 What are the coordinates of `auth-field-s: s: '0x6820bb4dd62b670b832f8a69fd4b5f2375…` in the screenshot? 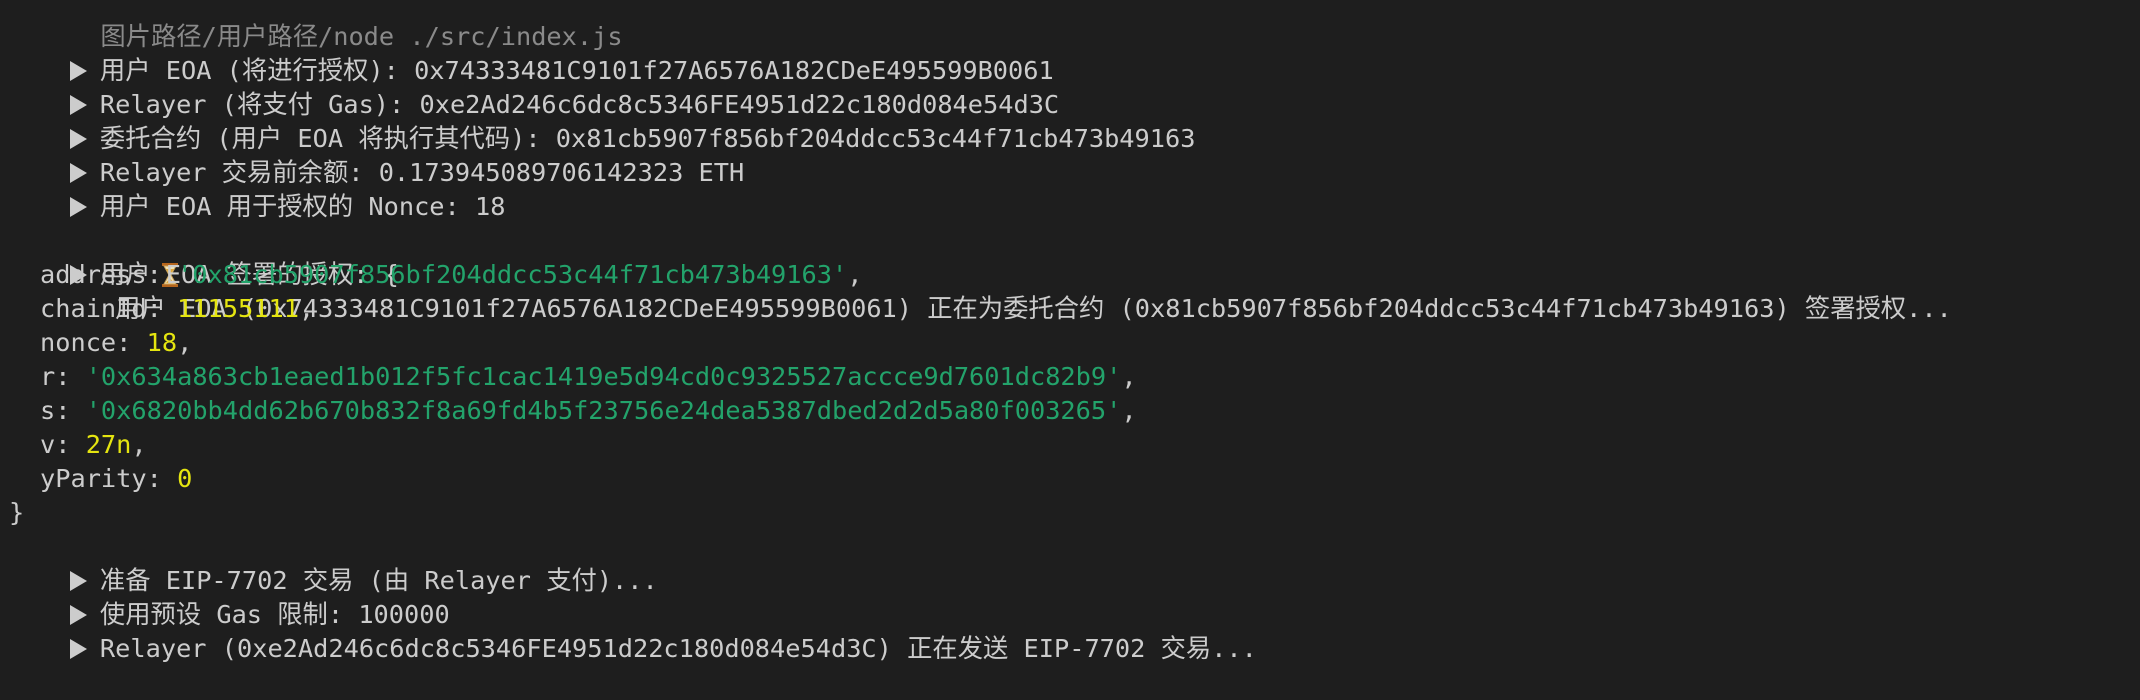 It's located at (1070, 411).